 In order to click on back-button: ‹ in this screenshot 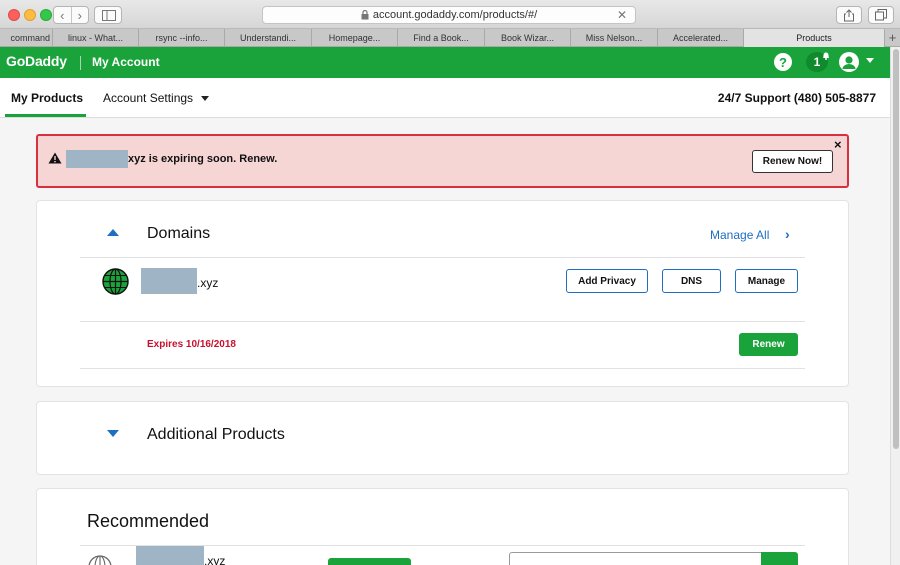, I will do `click(62, 15)`.